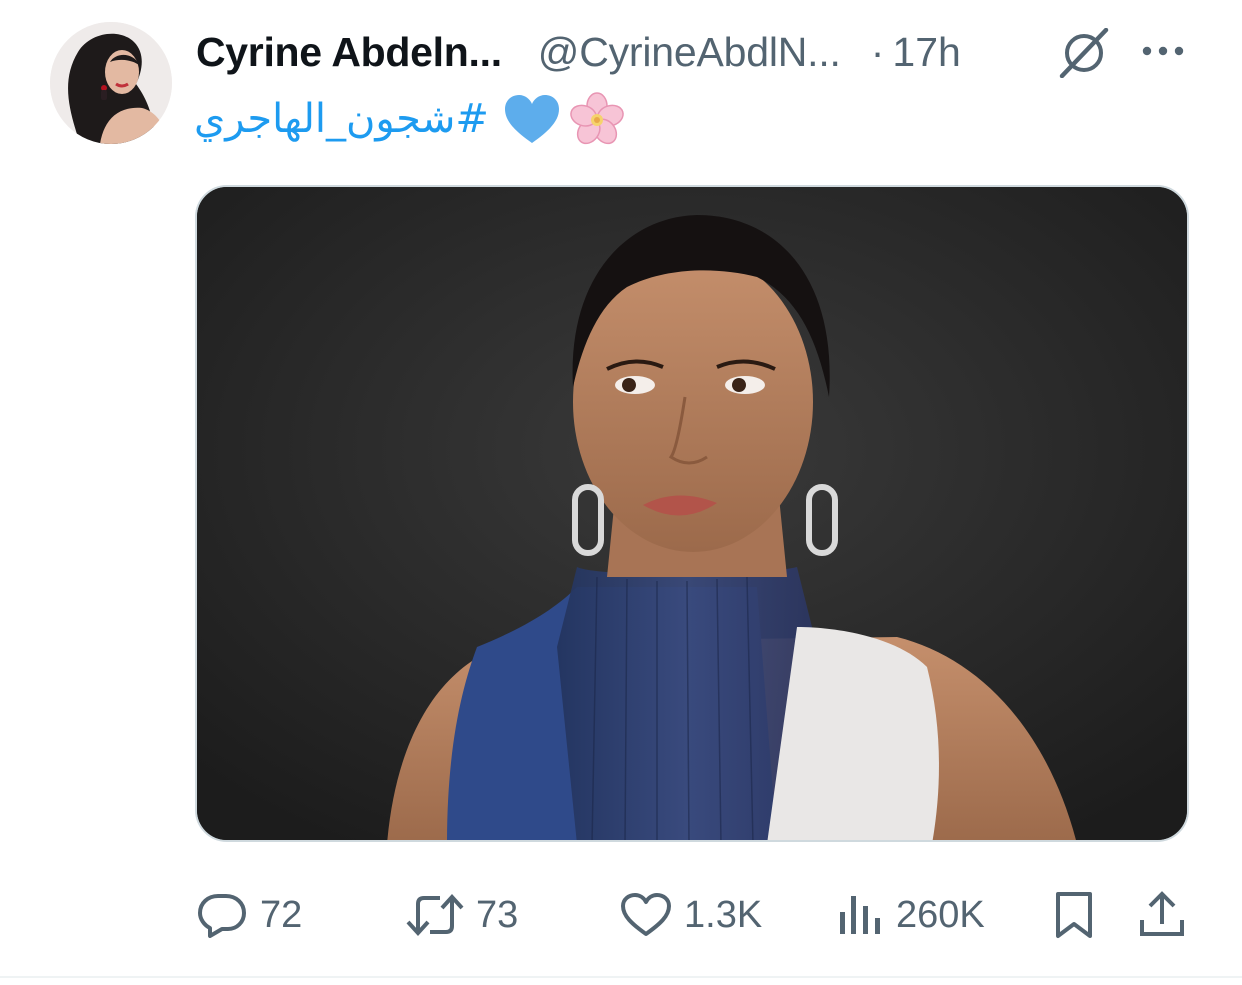  Describe the element at coordinates (281, 914) in the screenshot. I see `reply-count: 72` at that location.